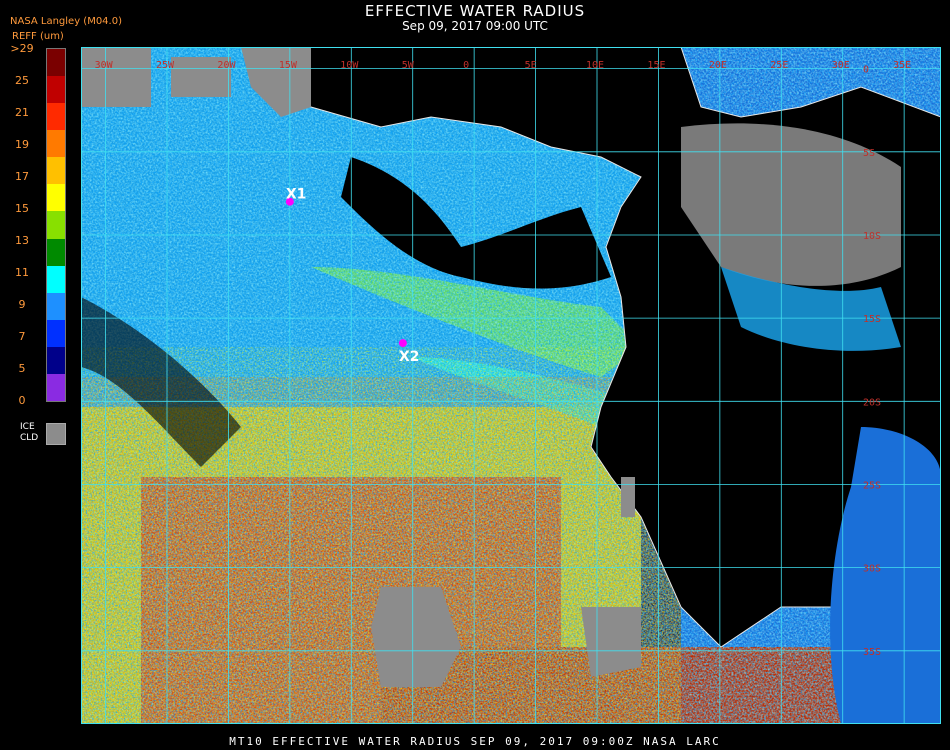  I want to click on colorbar-tick-label: 13, so click(22, 240).